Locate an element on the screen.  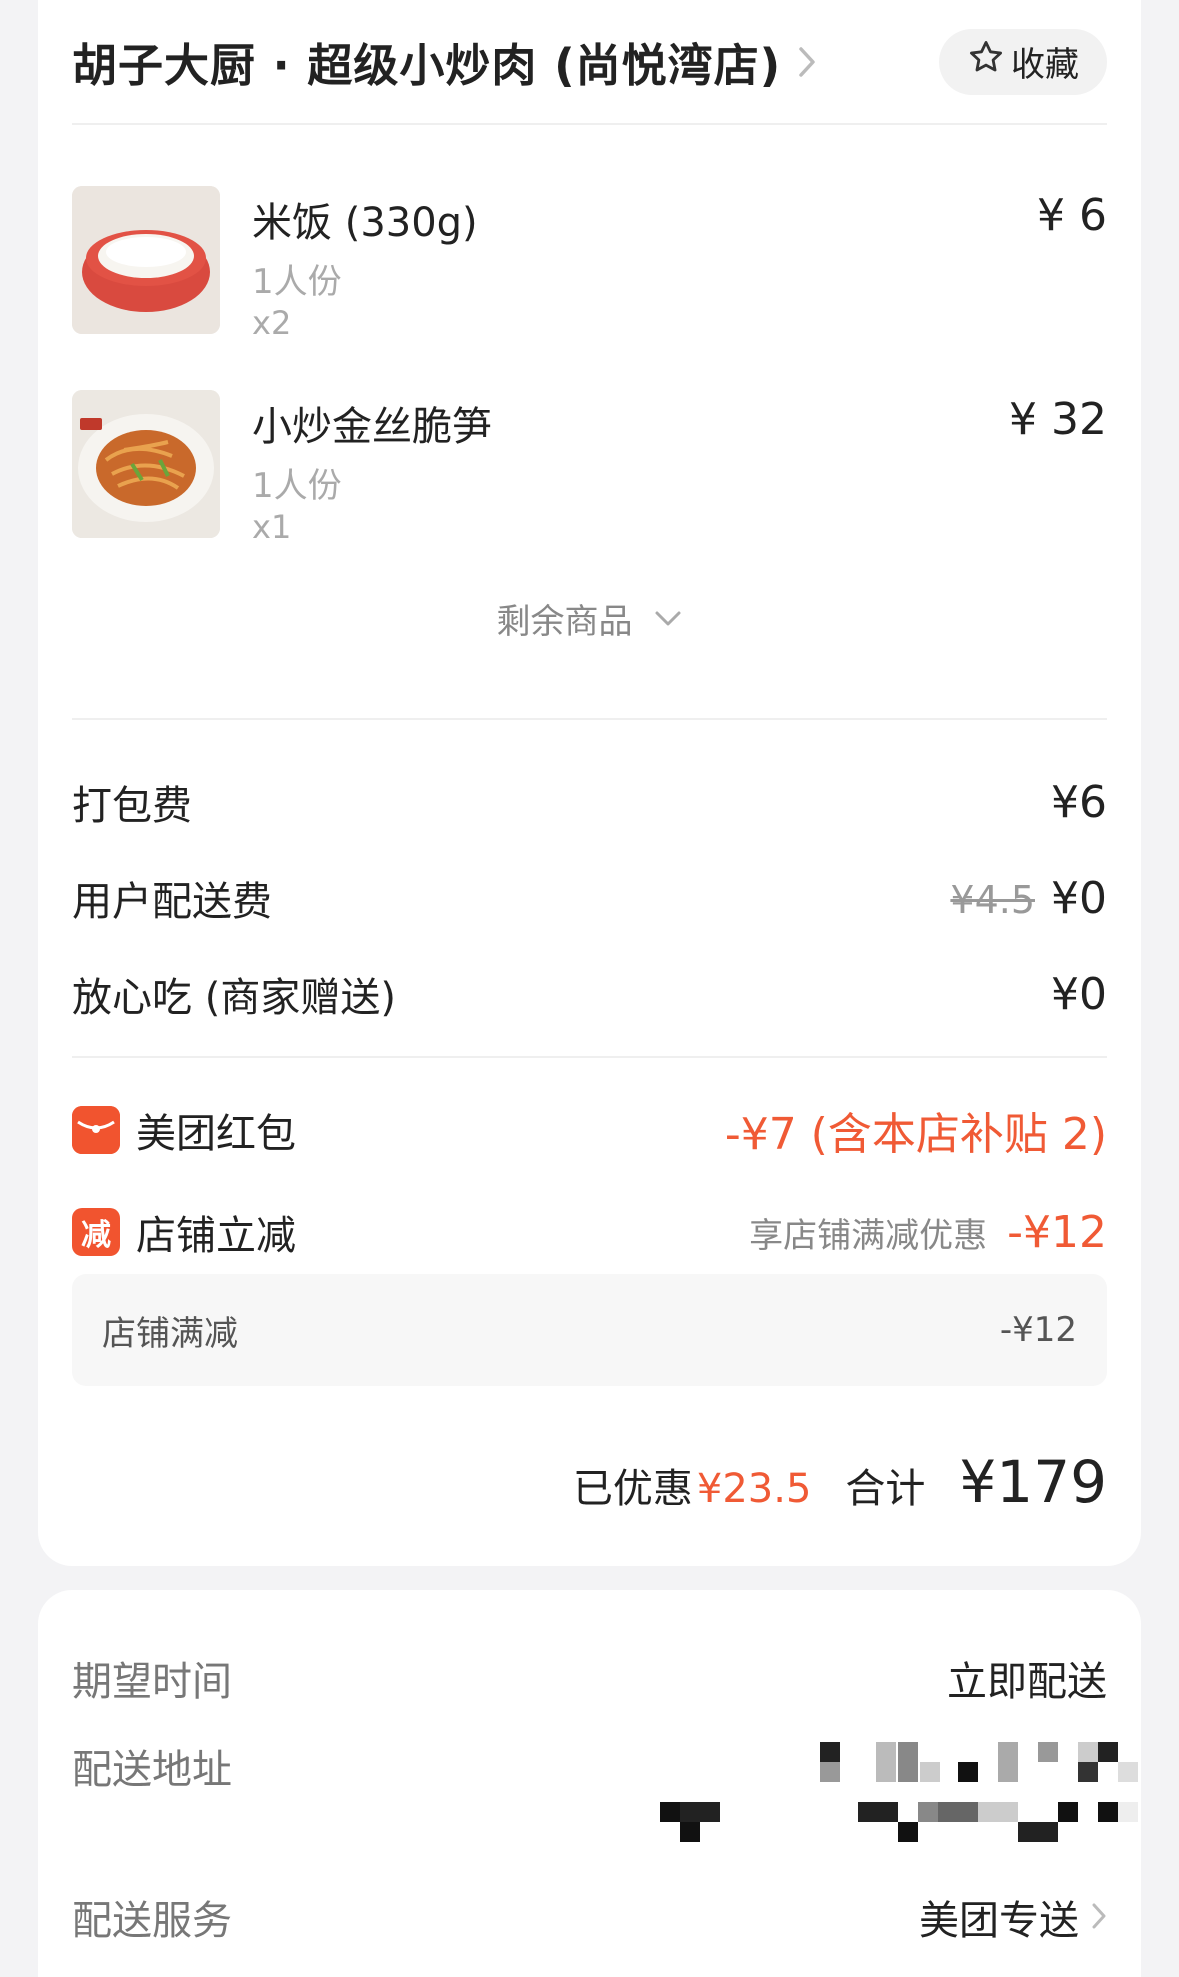
total-label: 合计 is located at coordinates (885, 1489).